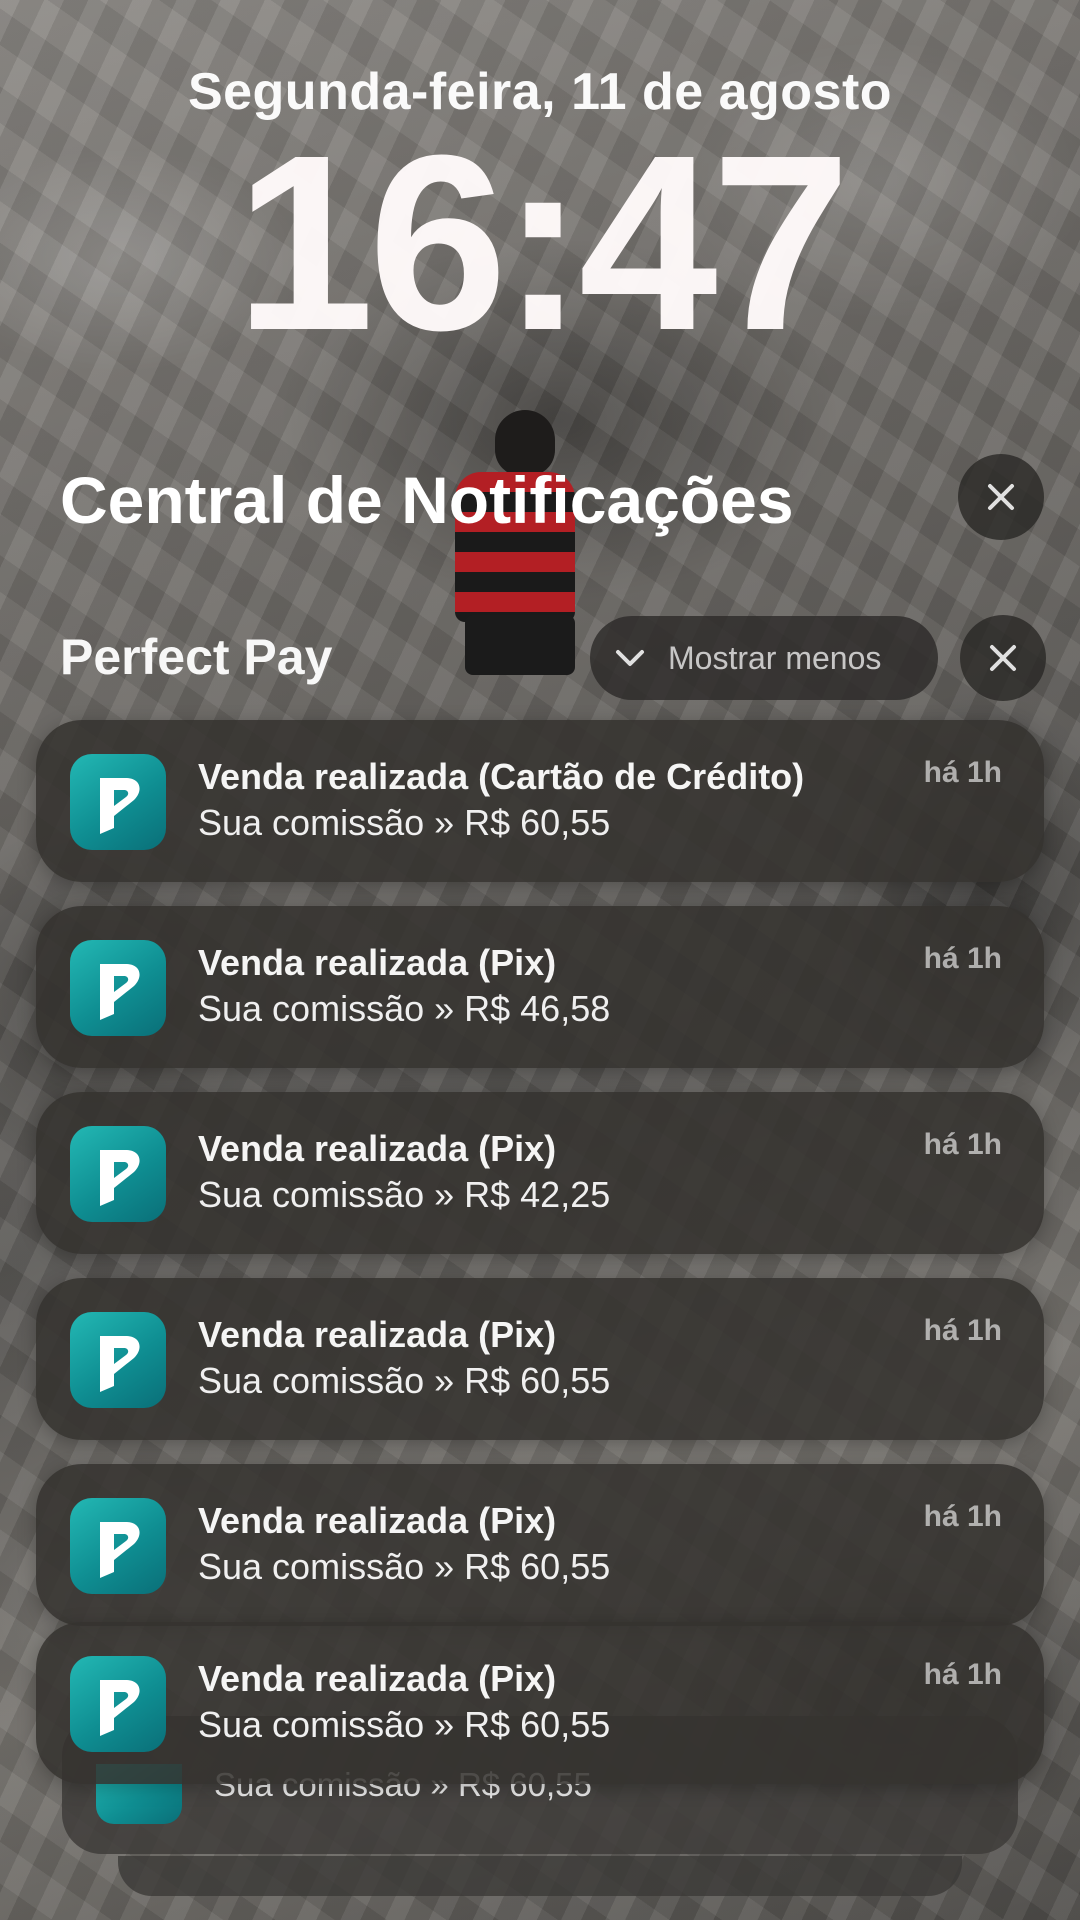 This screenshot has height=1920, width=1080. What do you see at coordinates (520, 645) in the screenshot?
I see `person-shorts` at bounding box center [520, 645].